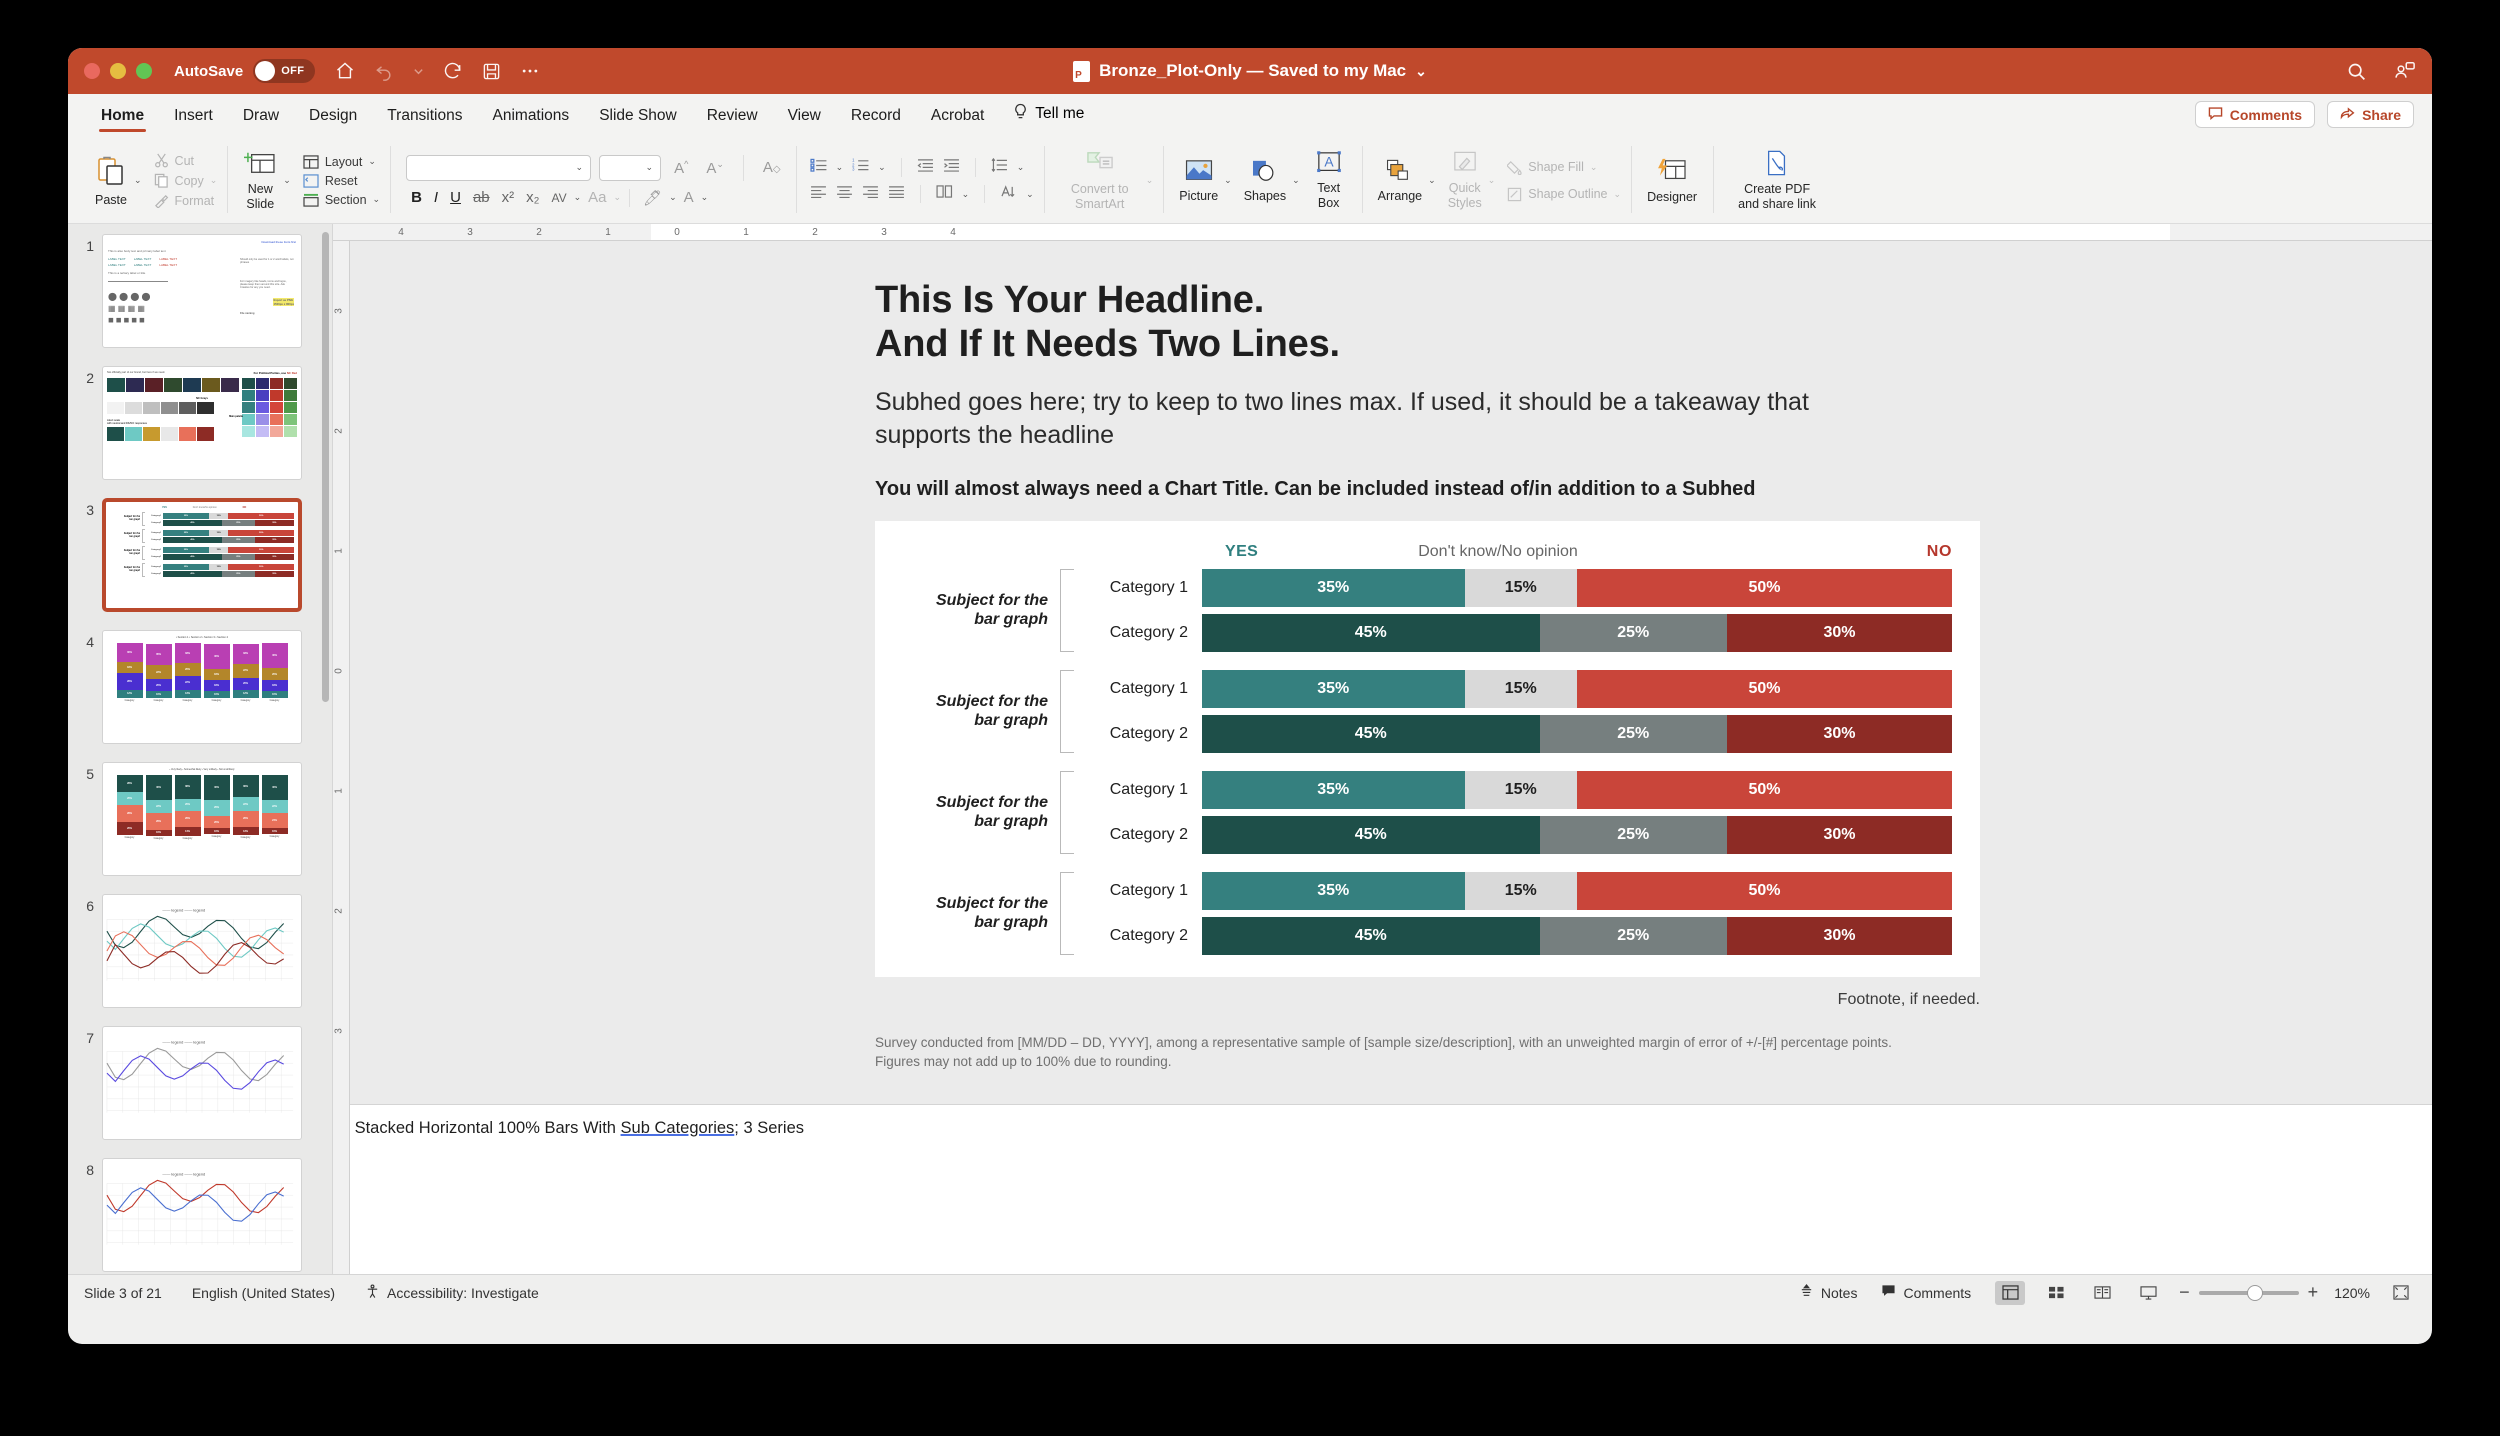 The height and width of the screenshot is (1436, 2500). What do you see at coordinates (925, 167) in the screenshot?
I see `decrease-indent-icon` at bounding box center [925, 167].